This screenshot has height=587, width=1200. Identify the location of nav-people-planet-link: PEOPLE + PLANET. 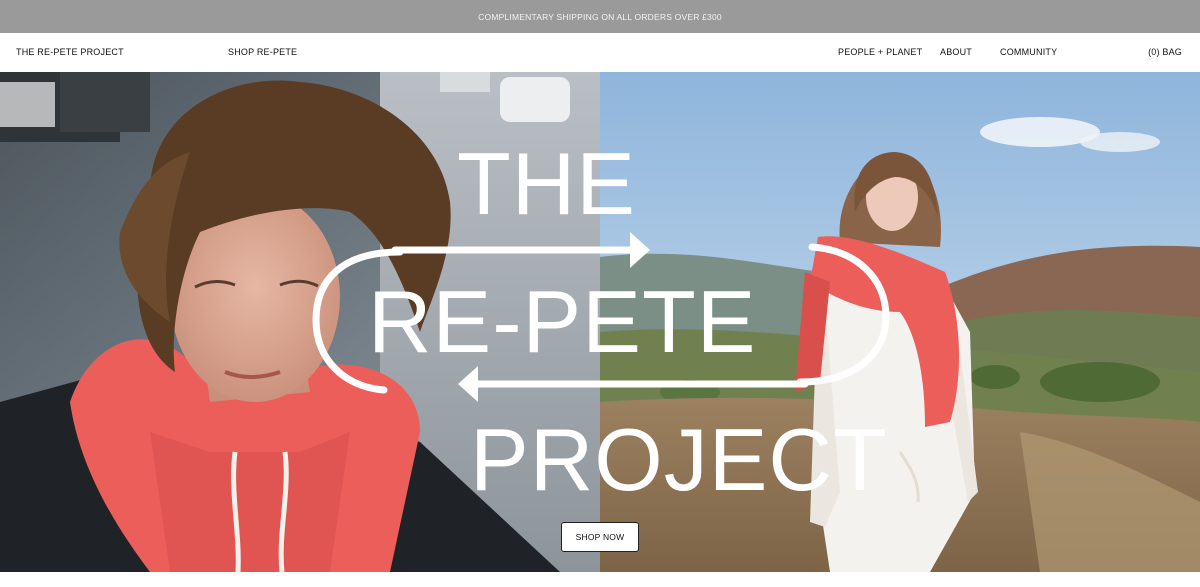
(880, 52).